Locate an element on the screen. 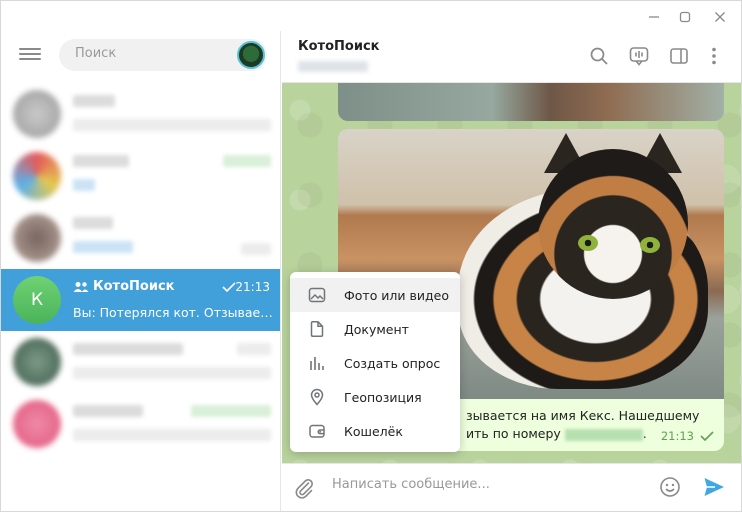 The height and width of the screenshot is (512, 742). close-button is located at coordinates (720, 17).